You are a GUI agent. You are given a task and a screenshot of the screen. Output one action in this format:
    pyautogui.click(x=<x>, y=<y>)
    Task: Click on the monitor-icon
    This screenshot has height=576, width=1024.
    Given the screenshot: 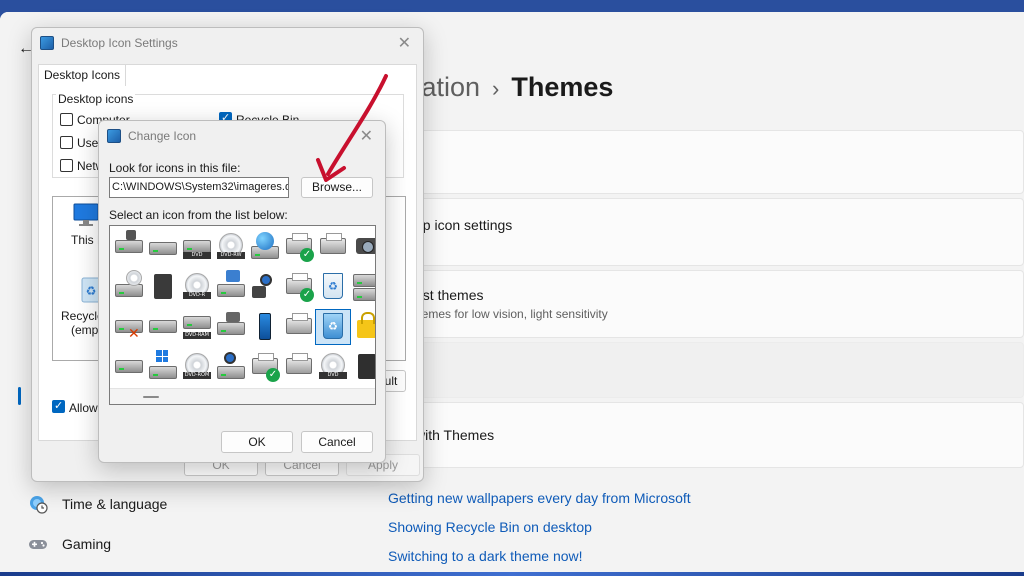 What is the action you would take?
    pyautogui.click(x=86, y=214)
    